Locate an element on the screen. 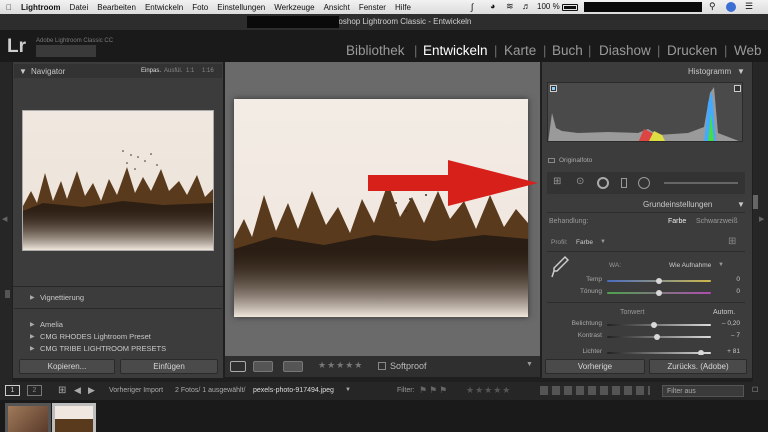 This screenshot has width=768, height=432. primary-window-button: 1 is located at coordinates (12, 390).